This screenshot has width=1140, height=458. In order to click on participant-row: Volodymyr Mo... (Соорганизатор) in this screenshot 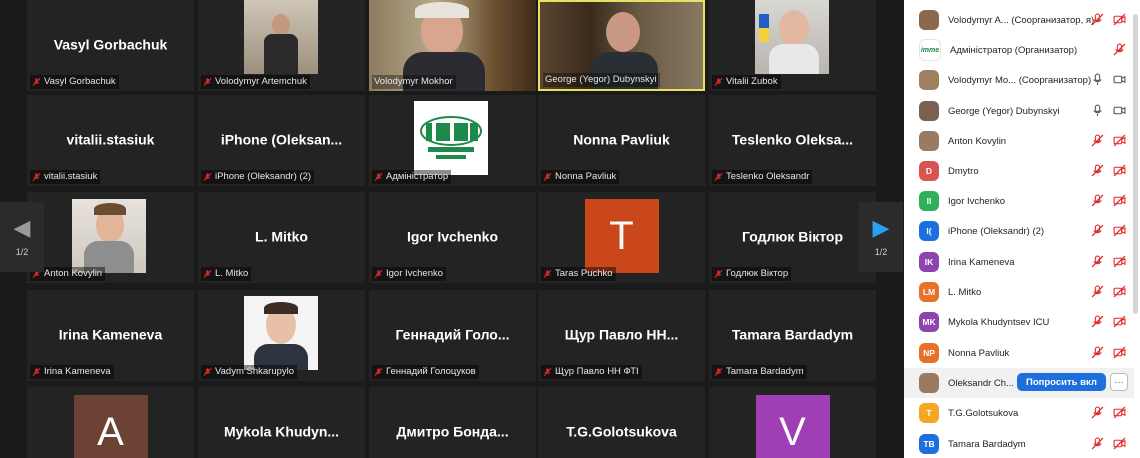, I will do `click(1019, 80)`.